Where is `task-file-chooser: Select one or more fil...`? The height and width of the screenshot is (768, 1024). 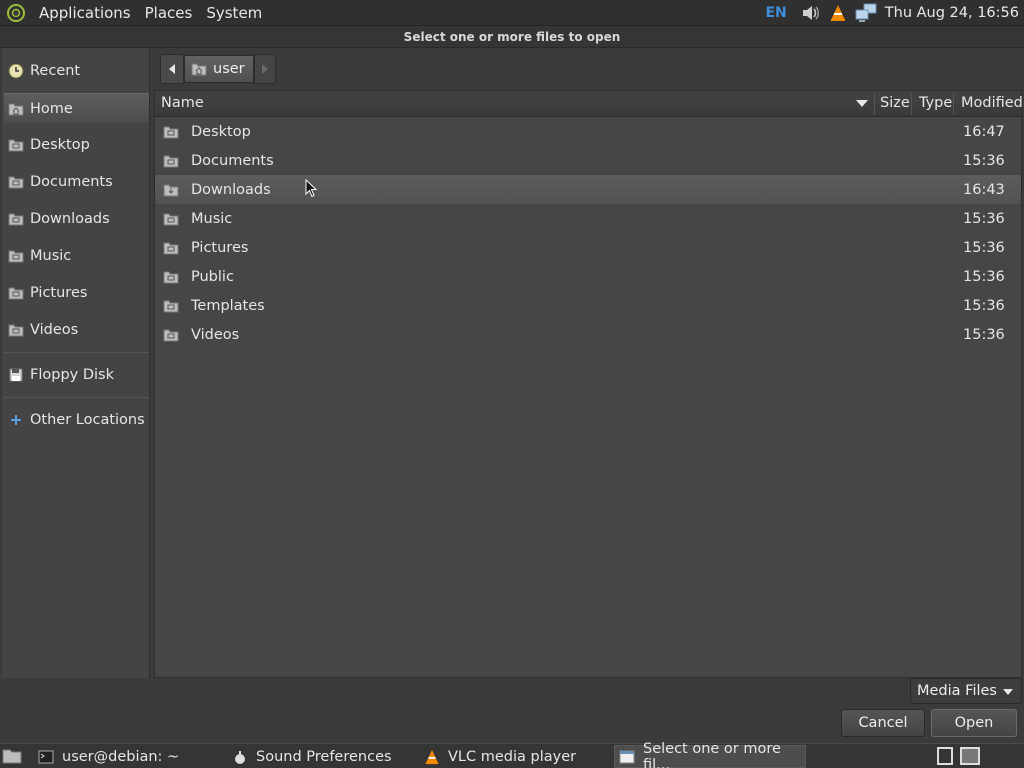
task-file-chooser: Select one or more fil... is located at coordinates (710, 754).